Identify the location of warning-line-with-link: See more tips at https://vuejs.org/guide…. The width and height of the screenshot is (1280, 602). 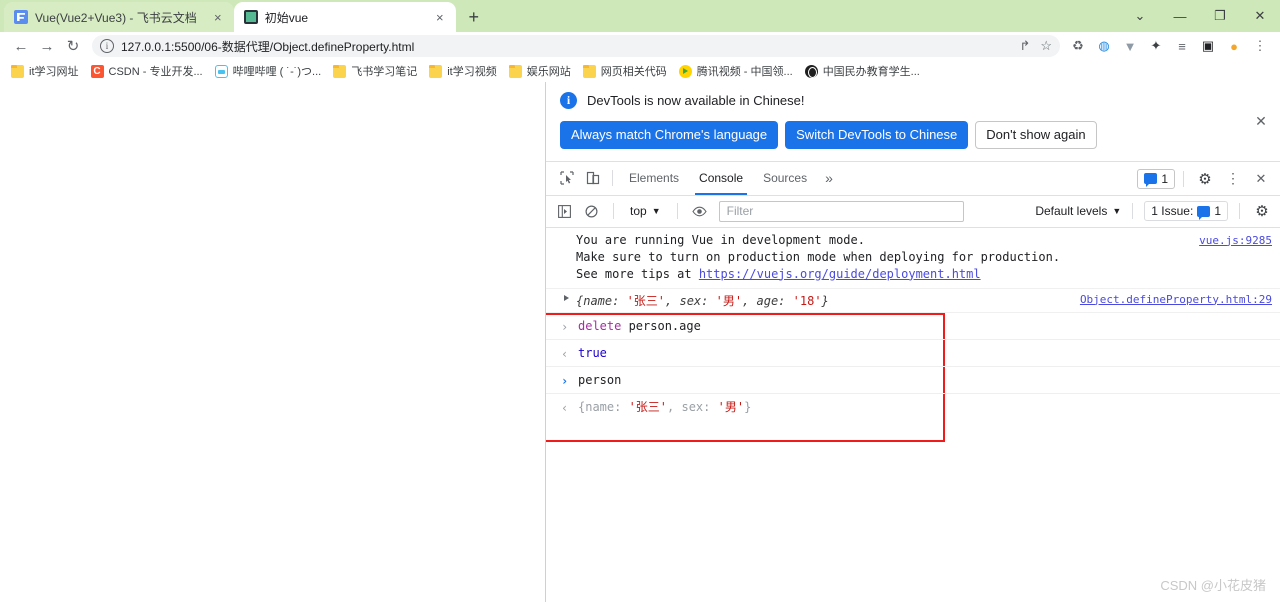
(923, 274).